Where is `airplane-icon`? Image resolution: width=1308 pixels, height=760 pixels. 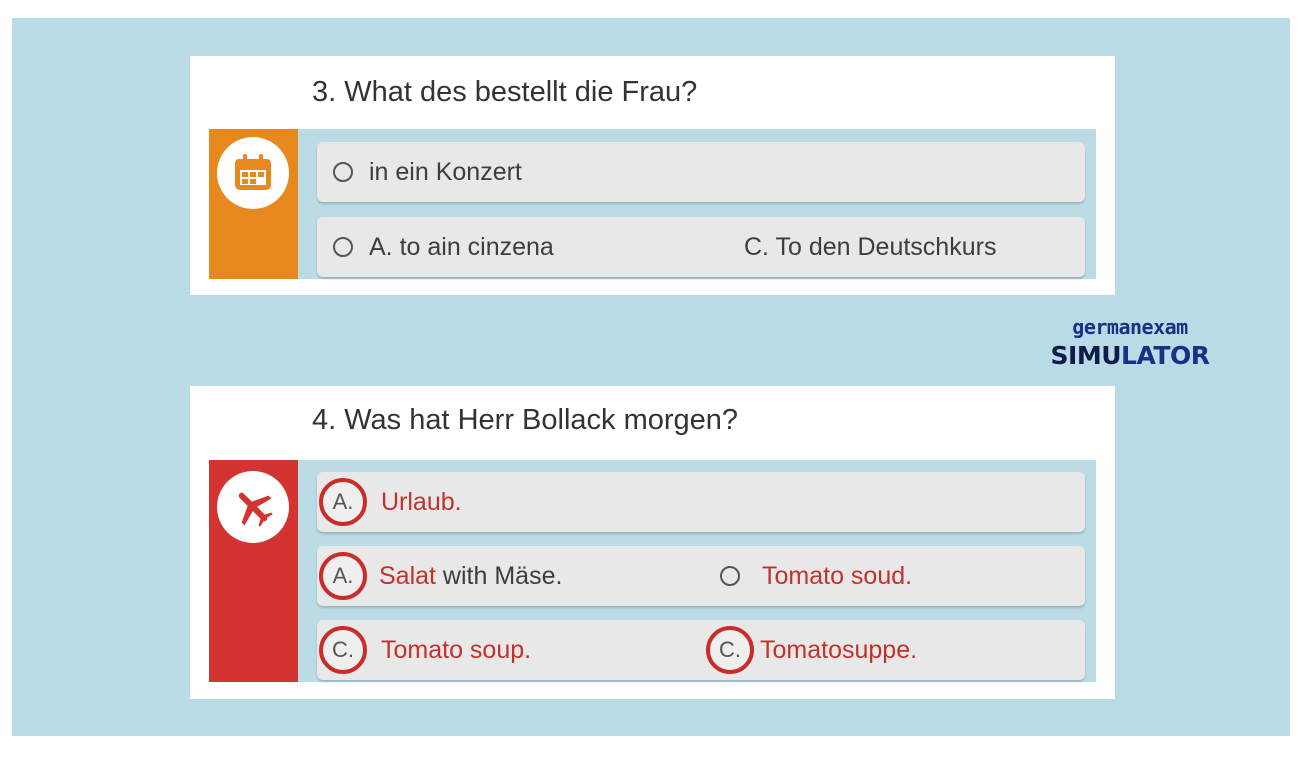
airplane-icon is located at coordinates (253, 507).